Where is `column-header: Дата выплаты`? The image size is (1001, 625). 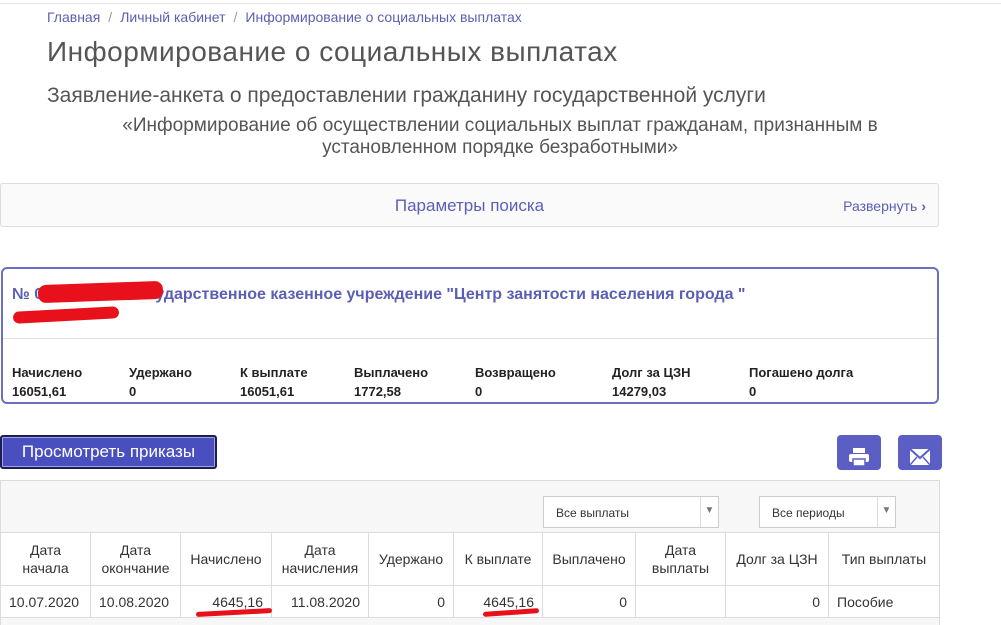 column-header: Дата выплаты is located at coordinates (680, 559).